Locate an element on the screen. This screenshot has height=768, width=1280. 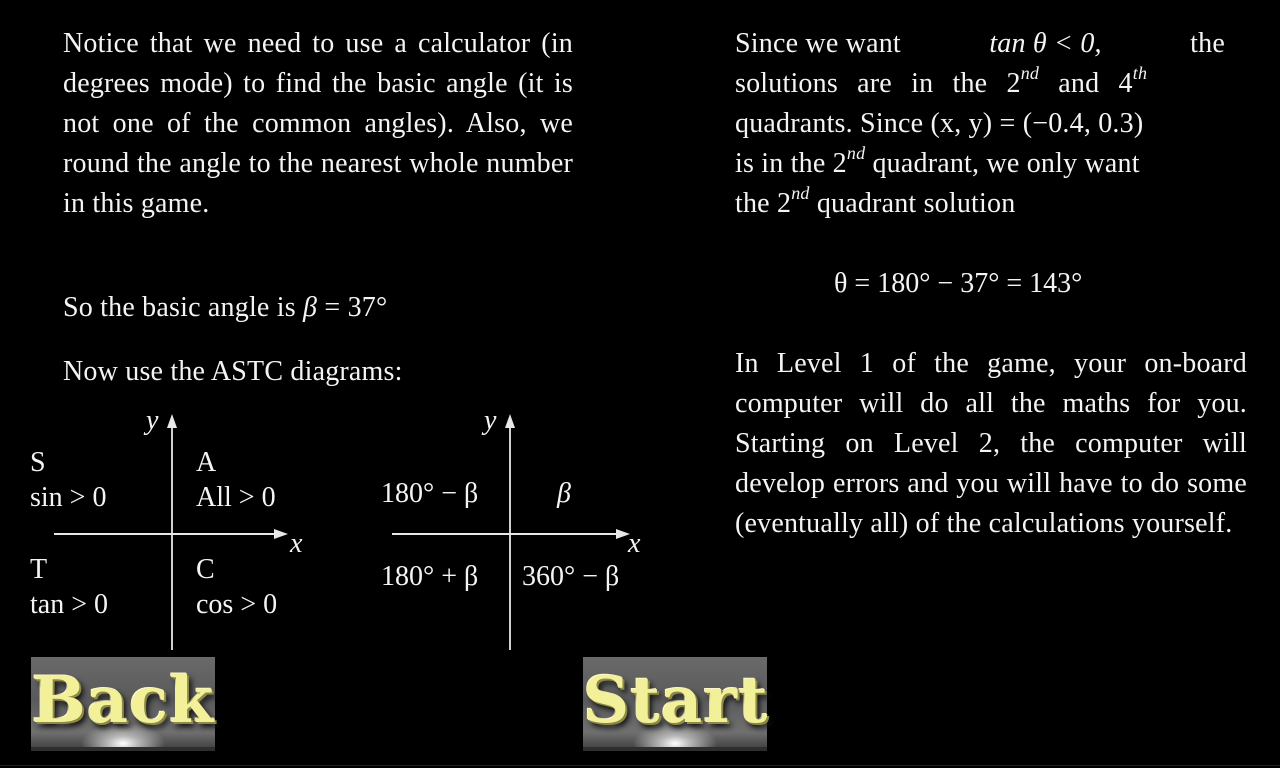
back-button: Back is located at coordinates (123, 704).